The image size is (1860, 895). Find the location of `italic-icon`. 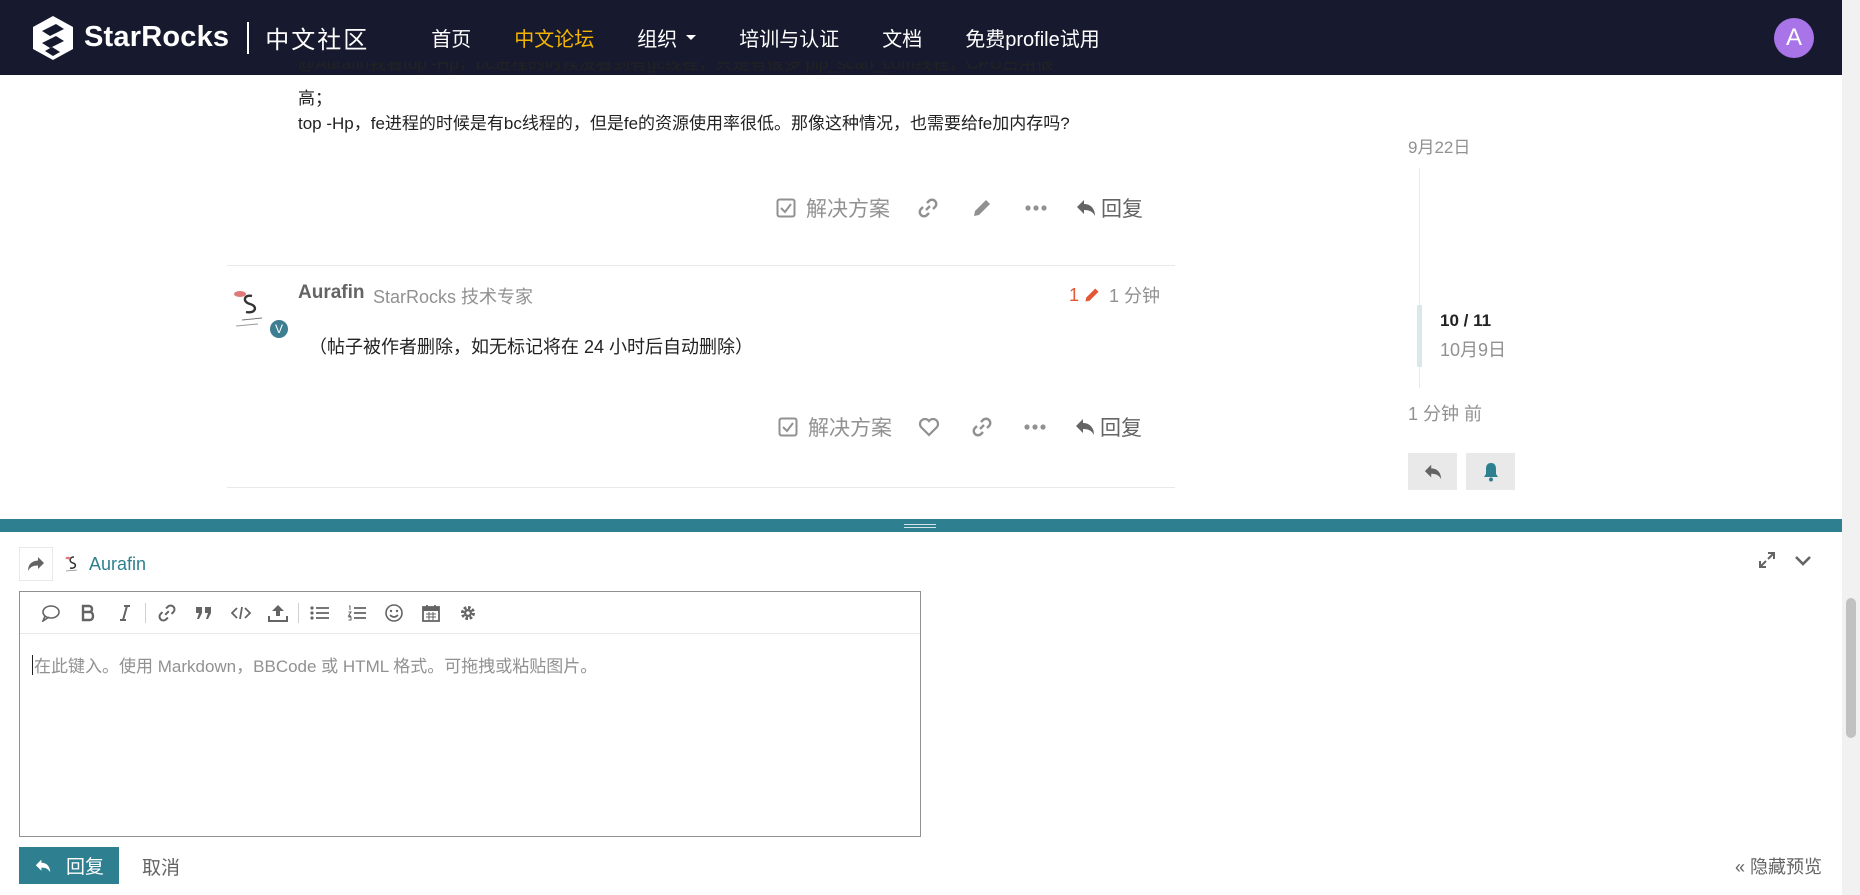

italic-icon is located at coordinates (124, 612).